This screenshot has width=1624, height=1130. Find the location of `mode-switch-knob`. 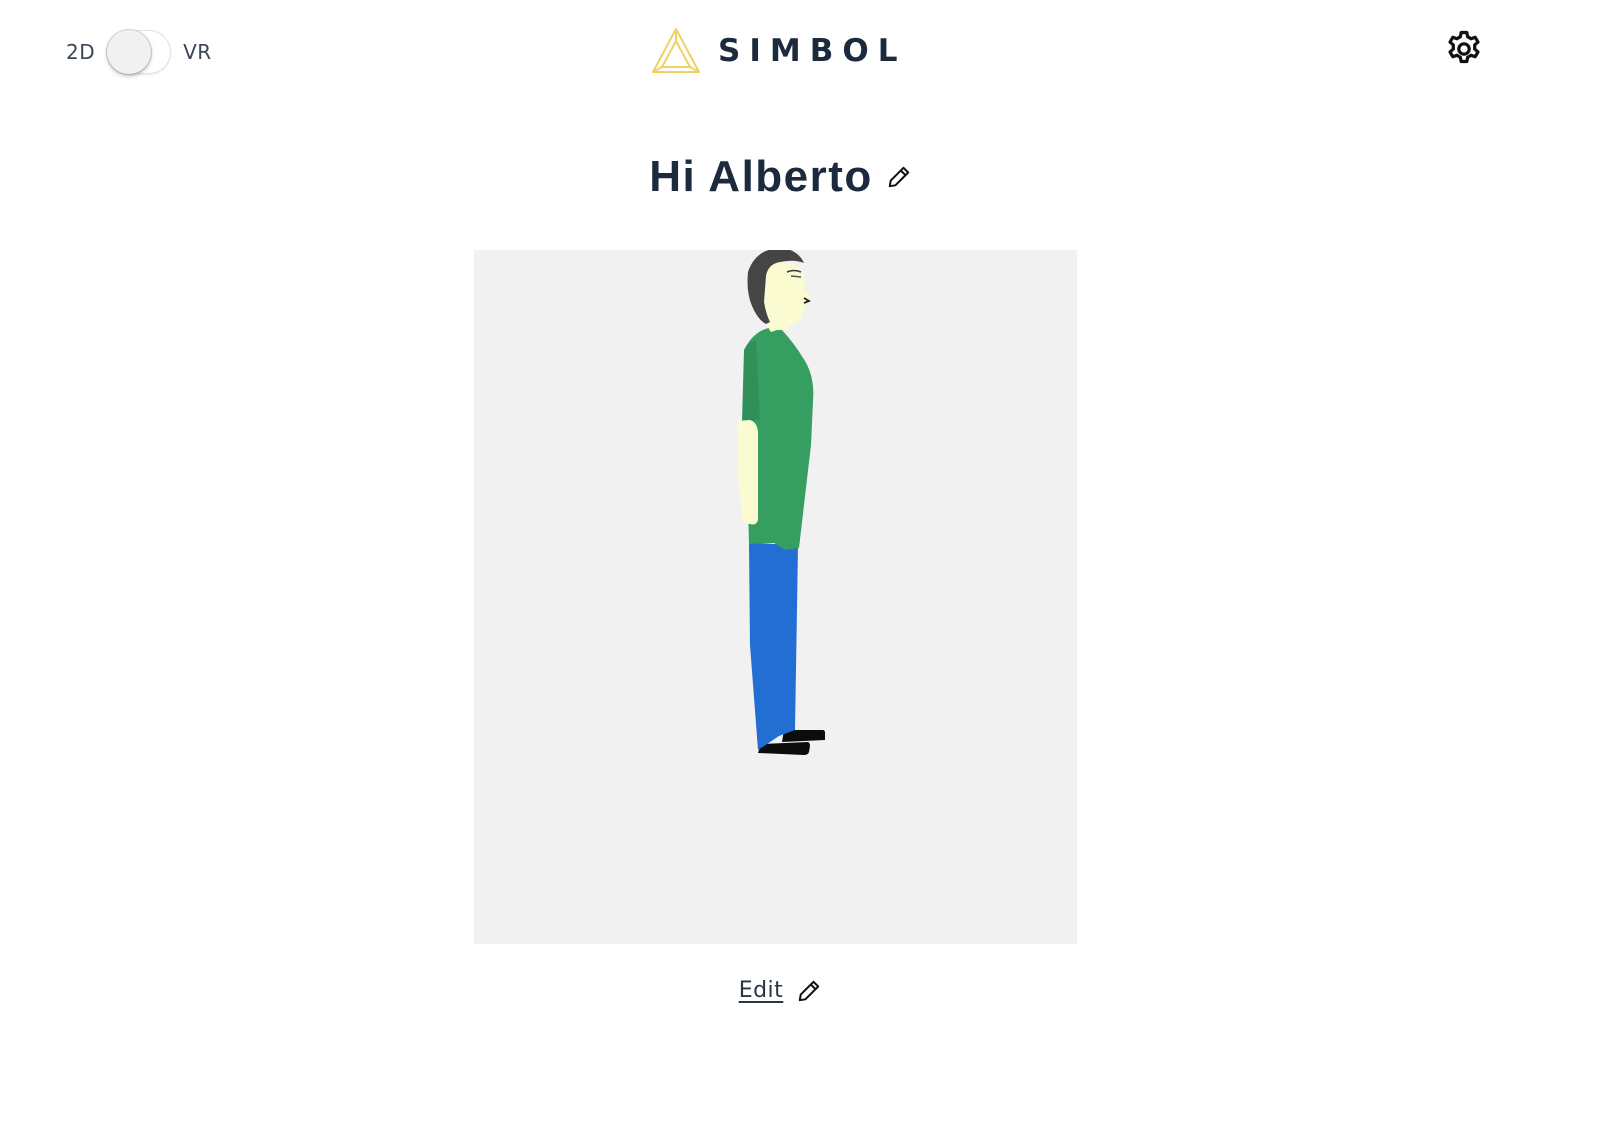

mode-switch-knob is located at coordinates (129, 52).